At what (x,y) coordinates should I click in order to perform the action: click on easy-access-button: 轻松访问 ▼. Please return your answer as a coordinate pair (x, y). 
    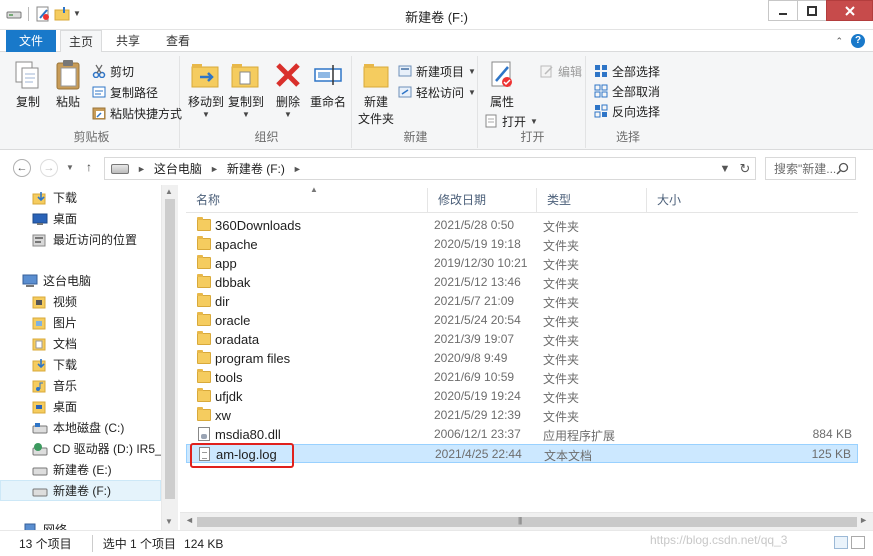
    Looking at the image, I should click on (437, 92).